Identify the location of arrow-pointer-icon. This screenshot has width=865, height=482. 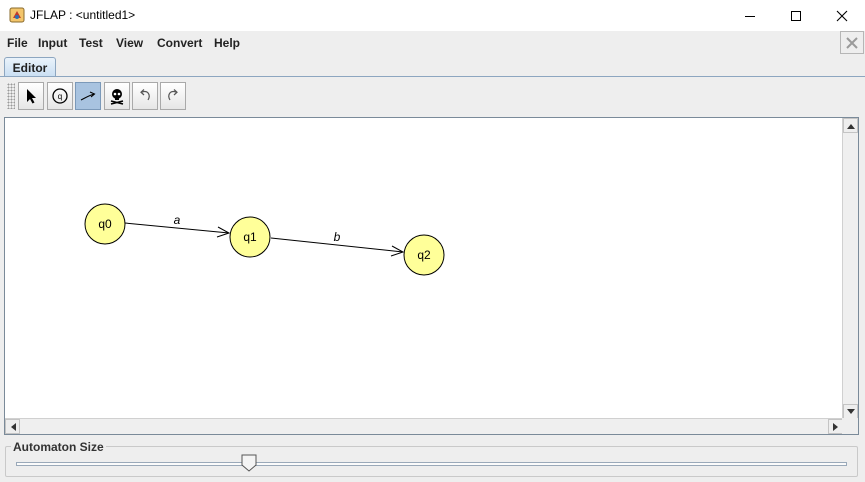
(31, 96).